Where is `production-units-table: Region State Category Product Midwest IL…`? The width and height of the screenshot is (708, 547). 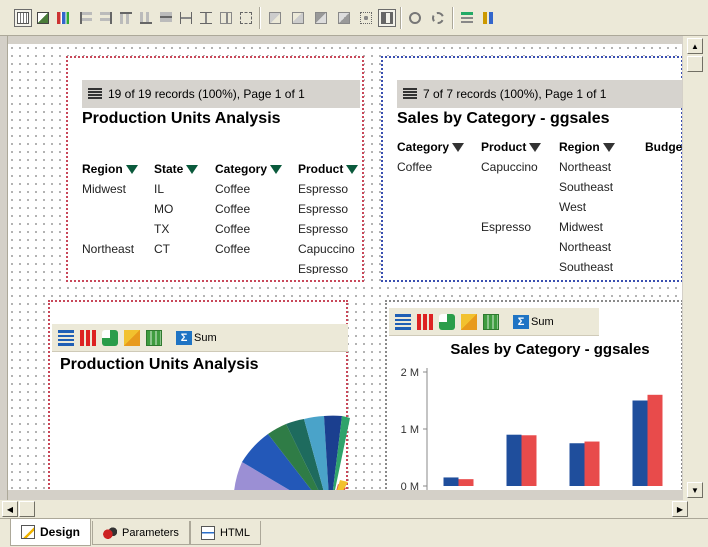
production-units-table: Region State Category Product Midwest IL… is located at coordinates (227, 222).